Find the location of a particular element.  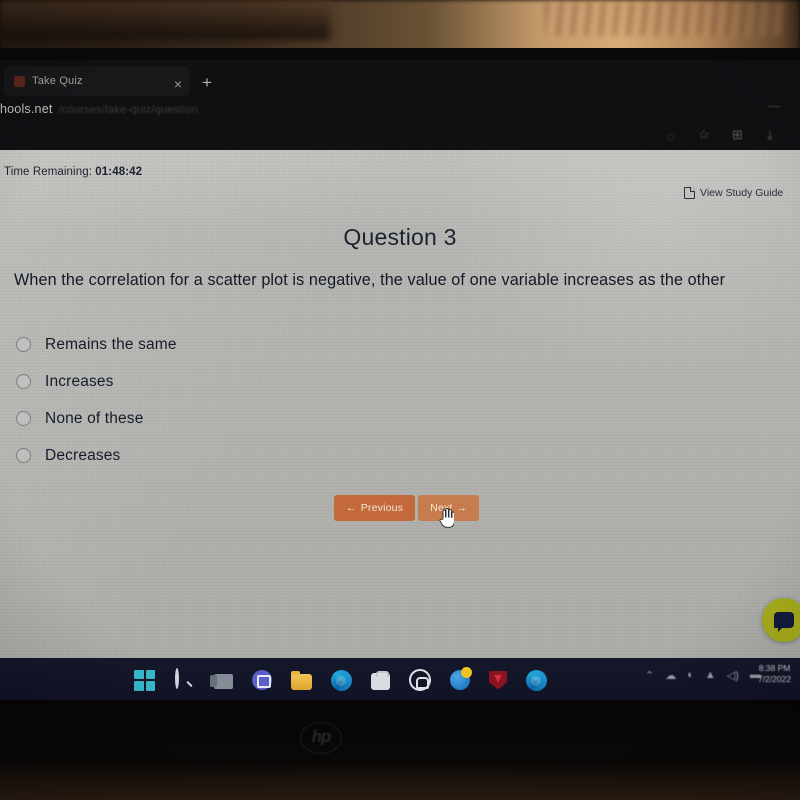

address-bar-path: /courses/take-quiz/question is located at coordinates (128, 110).